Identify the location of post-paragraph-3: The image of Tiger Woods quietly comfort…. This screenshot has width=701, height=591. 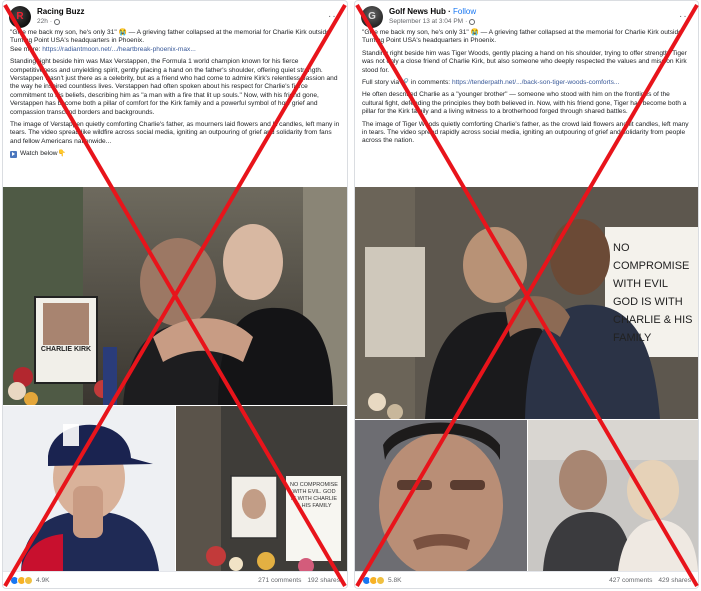
(525, 132).